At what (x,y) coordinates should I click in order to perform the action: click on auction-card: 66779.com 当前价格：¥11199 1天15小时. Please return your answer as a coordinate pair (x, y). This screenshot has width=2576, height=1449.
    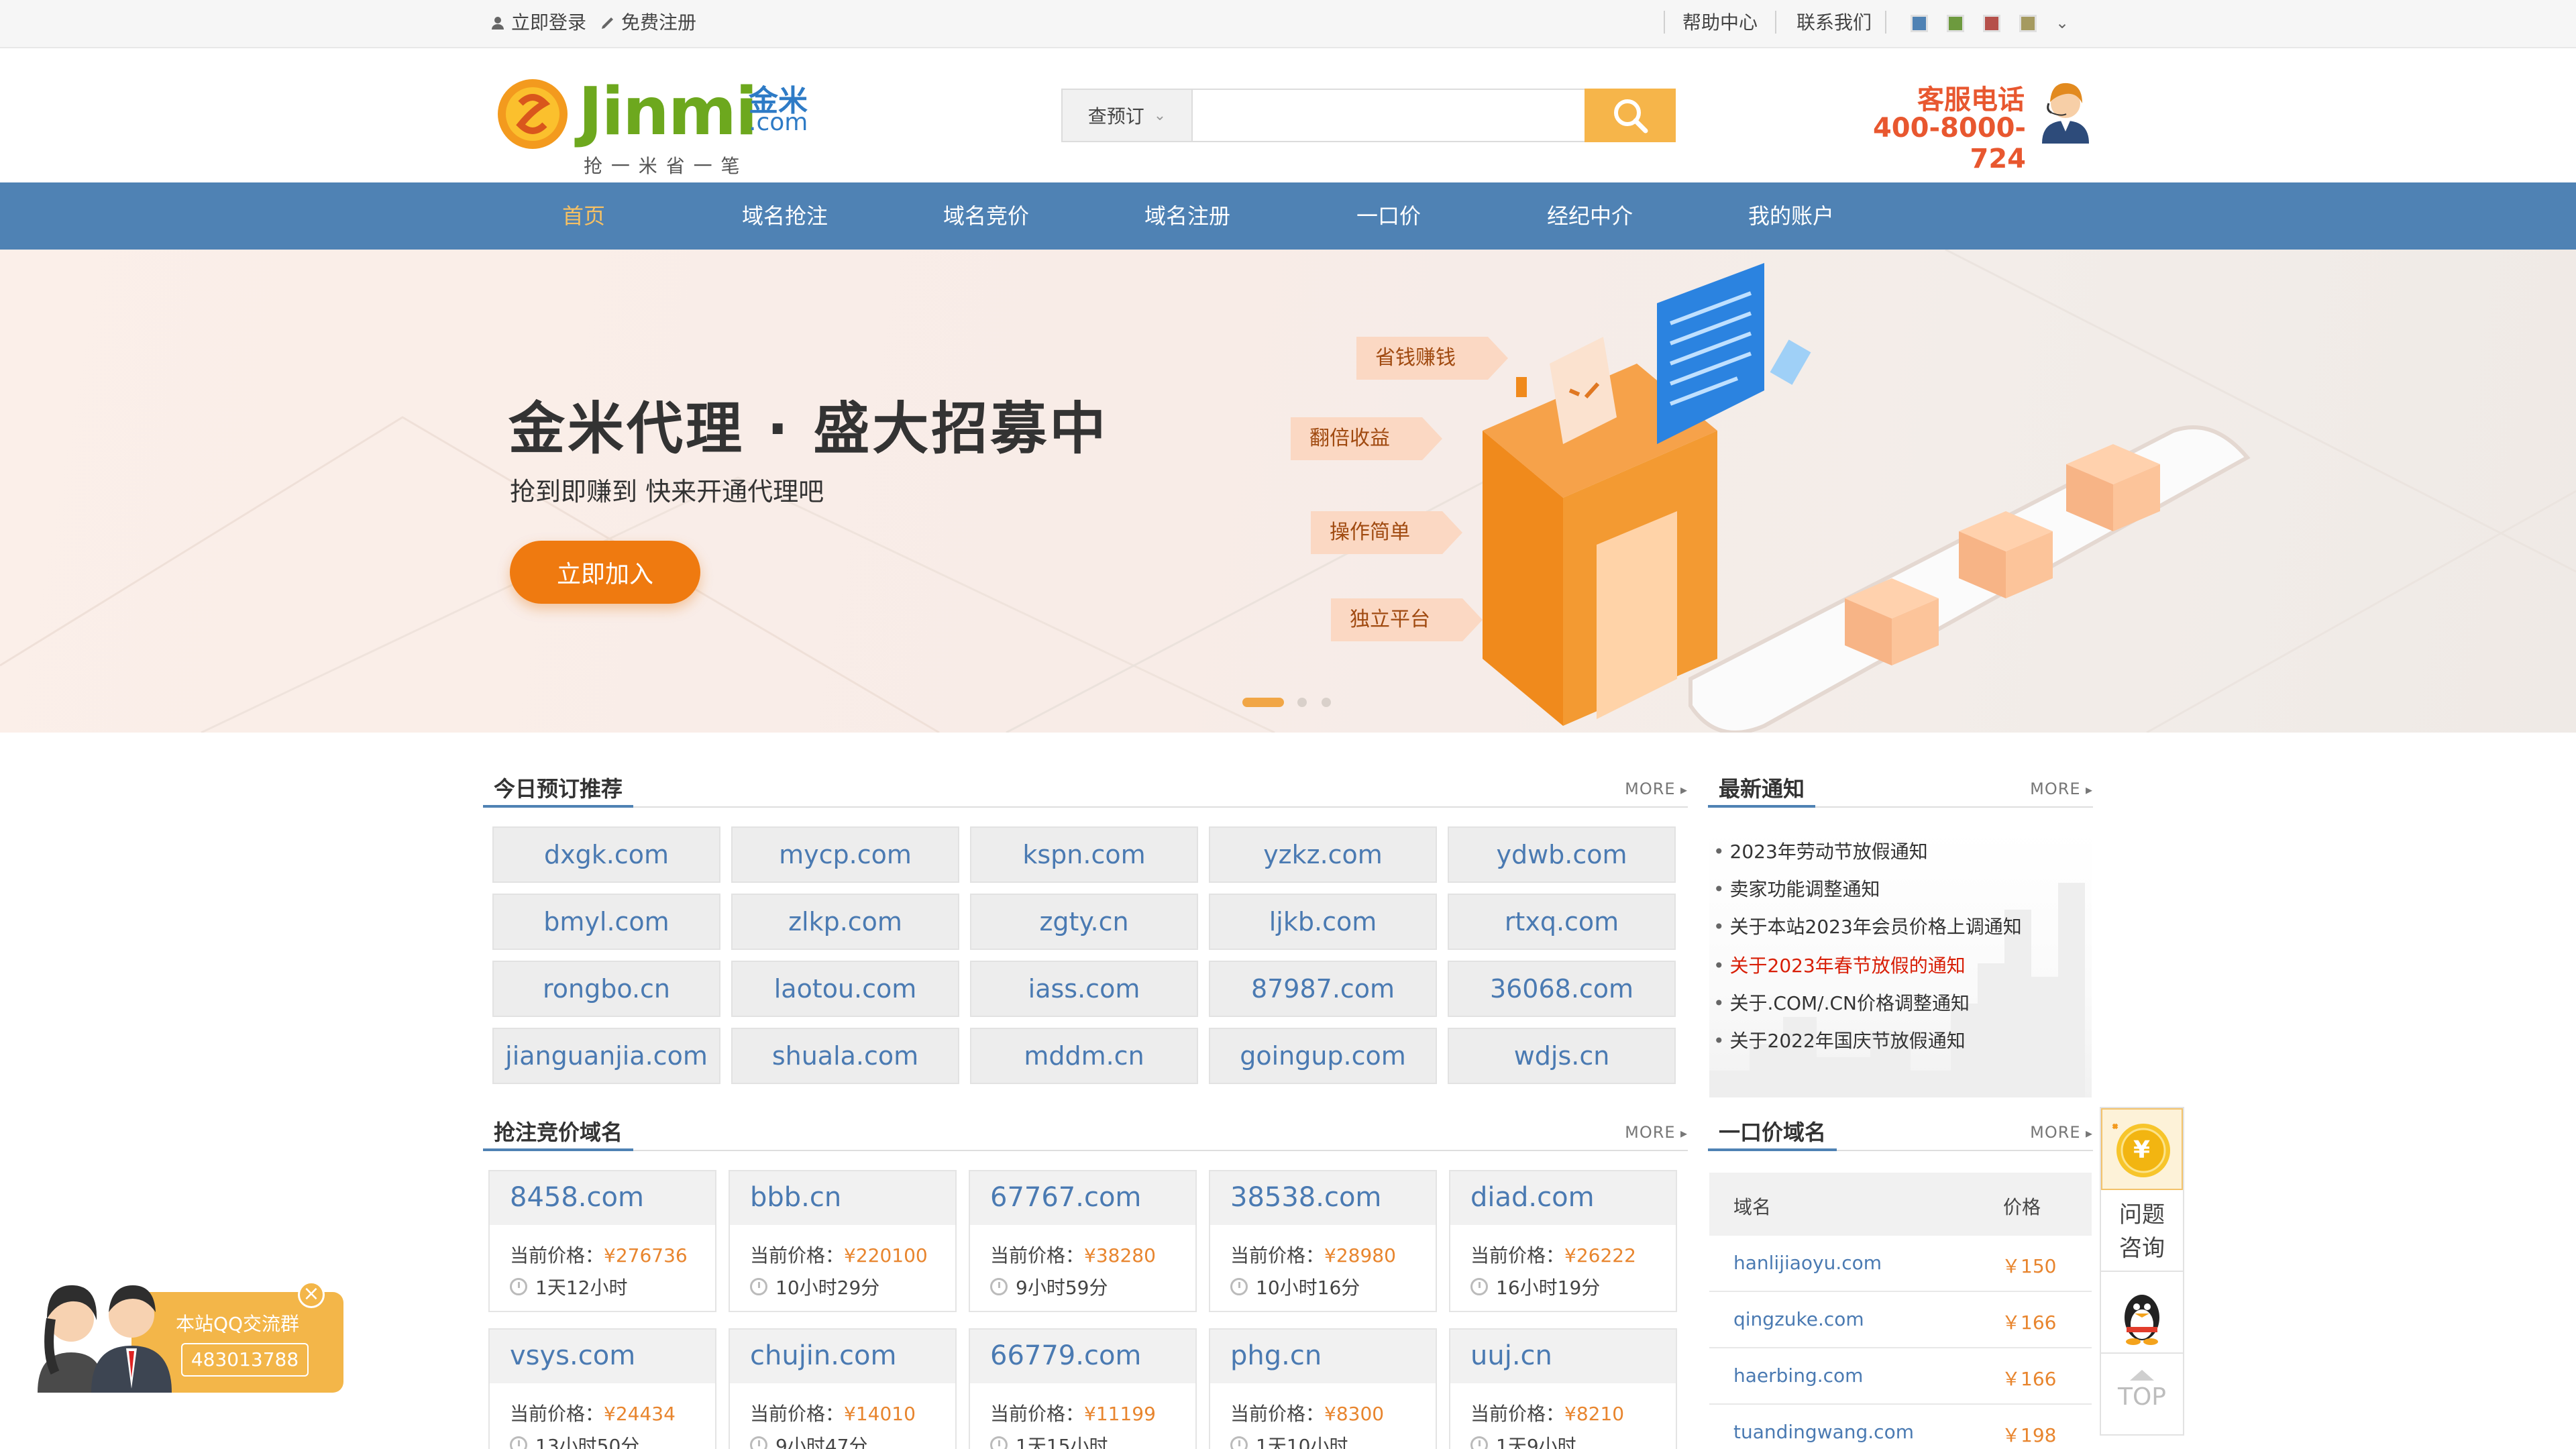
    Looking at the image, I should click on (1083, 1388).